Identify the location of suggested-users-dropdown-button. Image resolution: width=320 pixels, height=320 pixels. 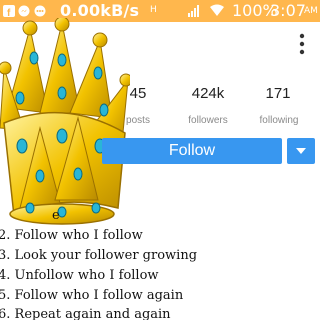
(301, 151).